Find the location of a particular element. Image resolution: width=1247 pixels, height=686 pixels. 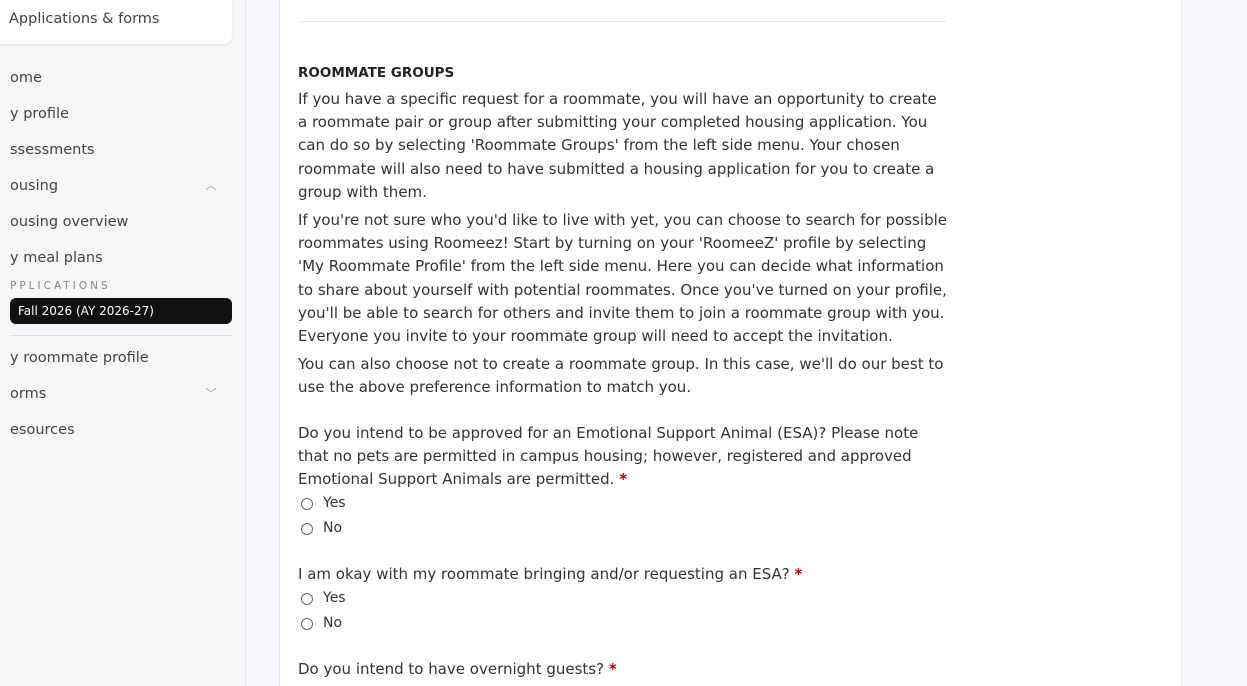

sidebar-item-label: y profile is located at coordinates (39, 114).